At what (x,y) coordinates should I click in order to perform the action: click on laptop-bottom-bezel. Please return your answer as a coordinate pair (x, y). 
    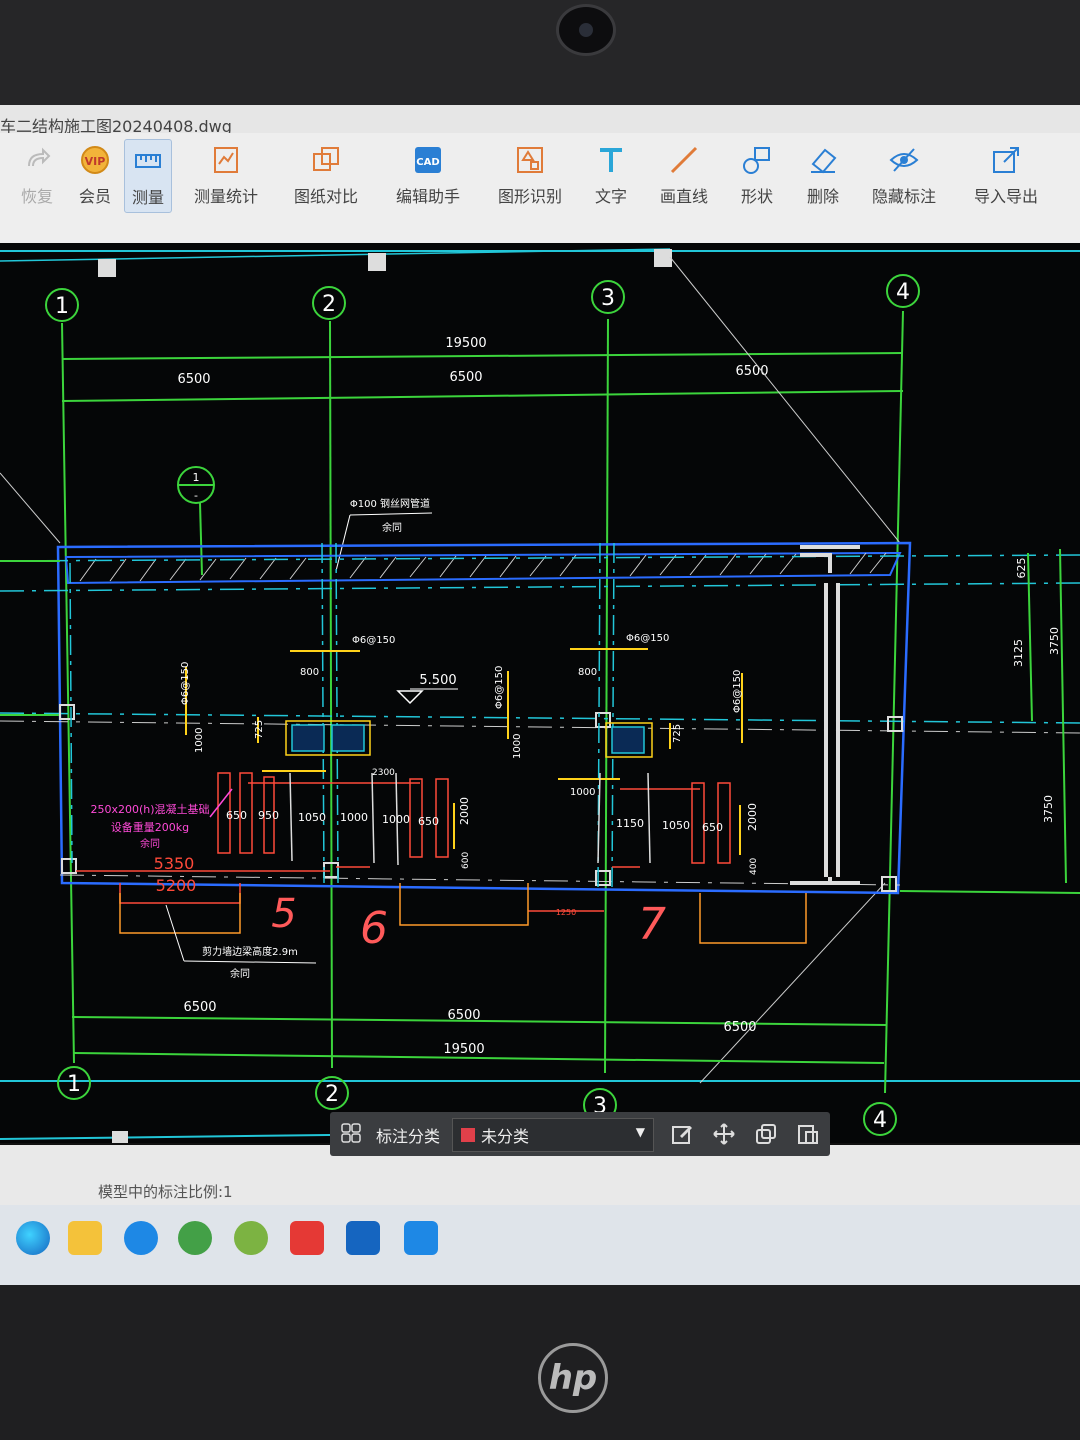
    Looking at the image, I should click on (540, 1362).